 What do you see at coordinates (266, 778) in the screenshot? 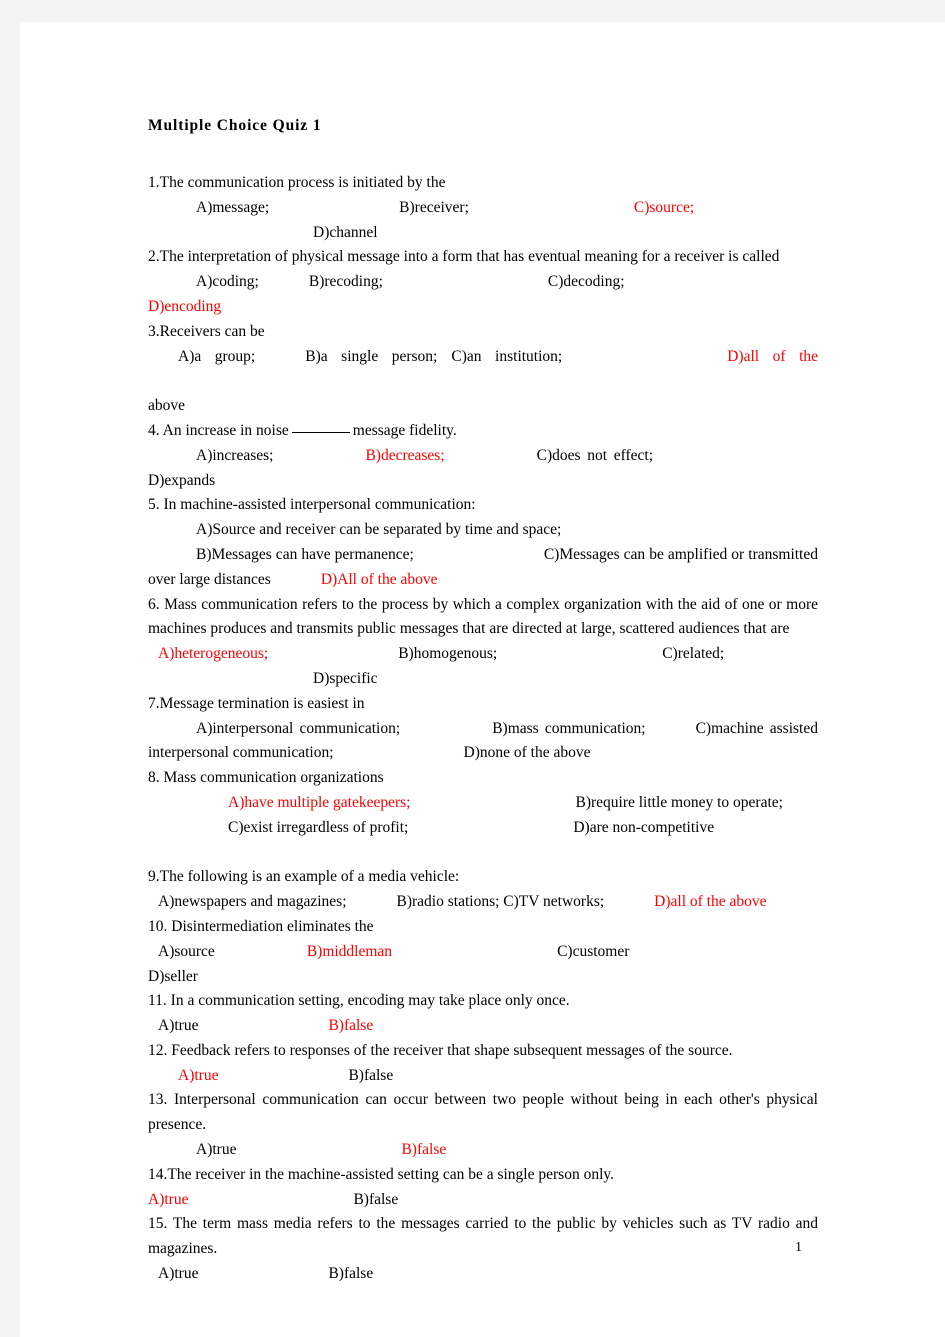
I see `question-stem: 8. Mass communication organizations` at bounding box center [266, 778].